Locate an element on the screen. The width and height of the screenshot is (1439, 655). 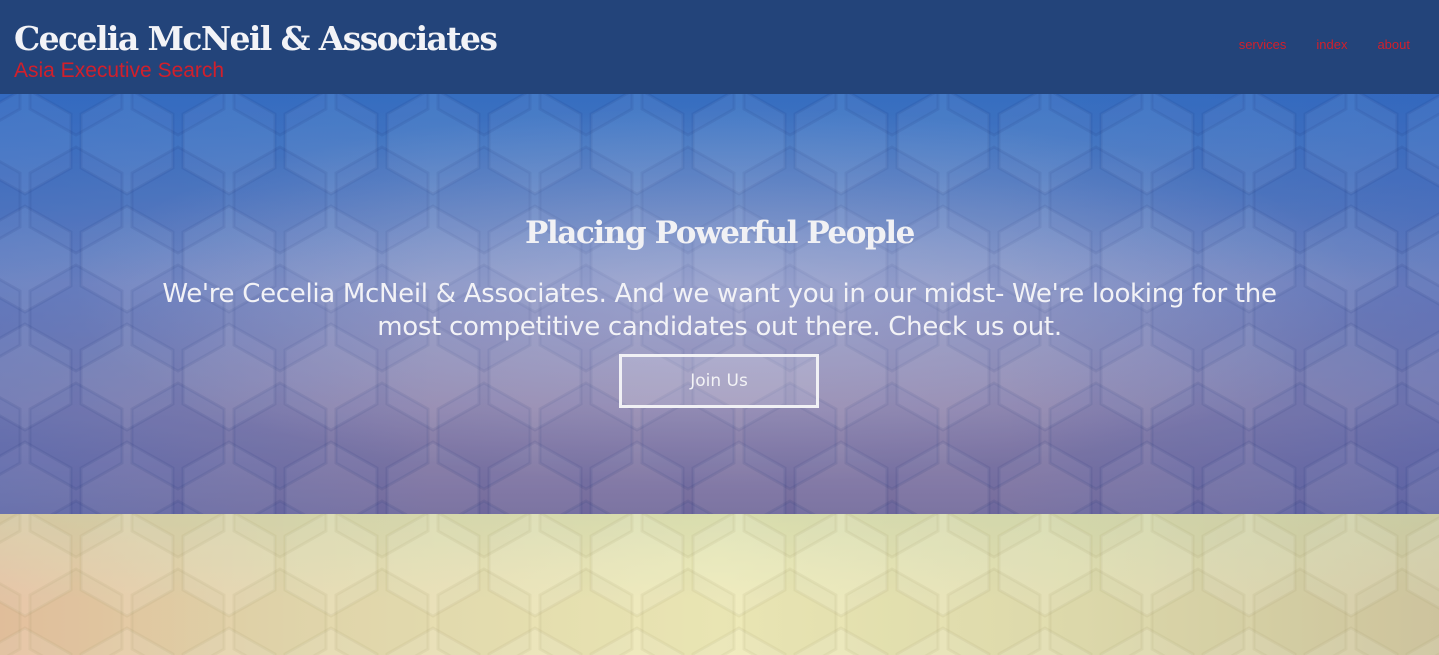
nav-link-services: services is located at coordinates (1263, 45).